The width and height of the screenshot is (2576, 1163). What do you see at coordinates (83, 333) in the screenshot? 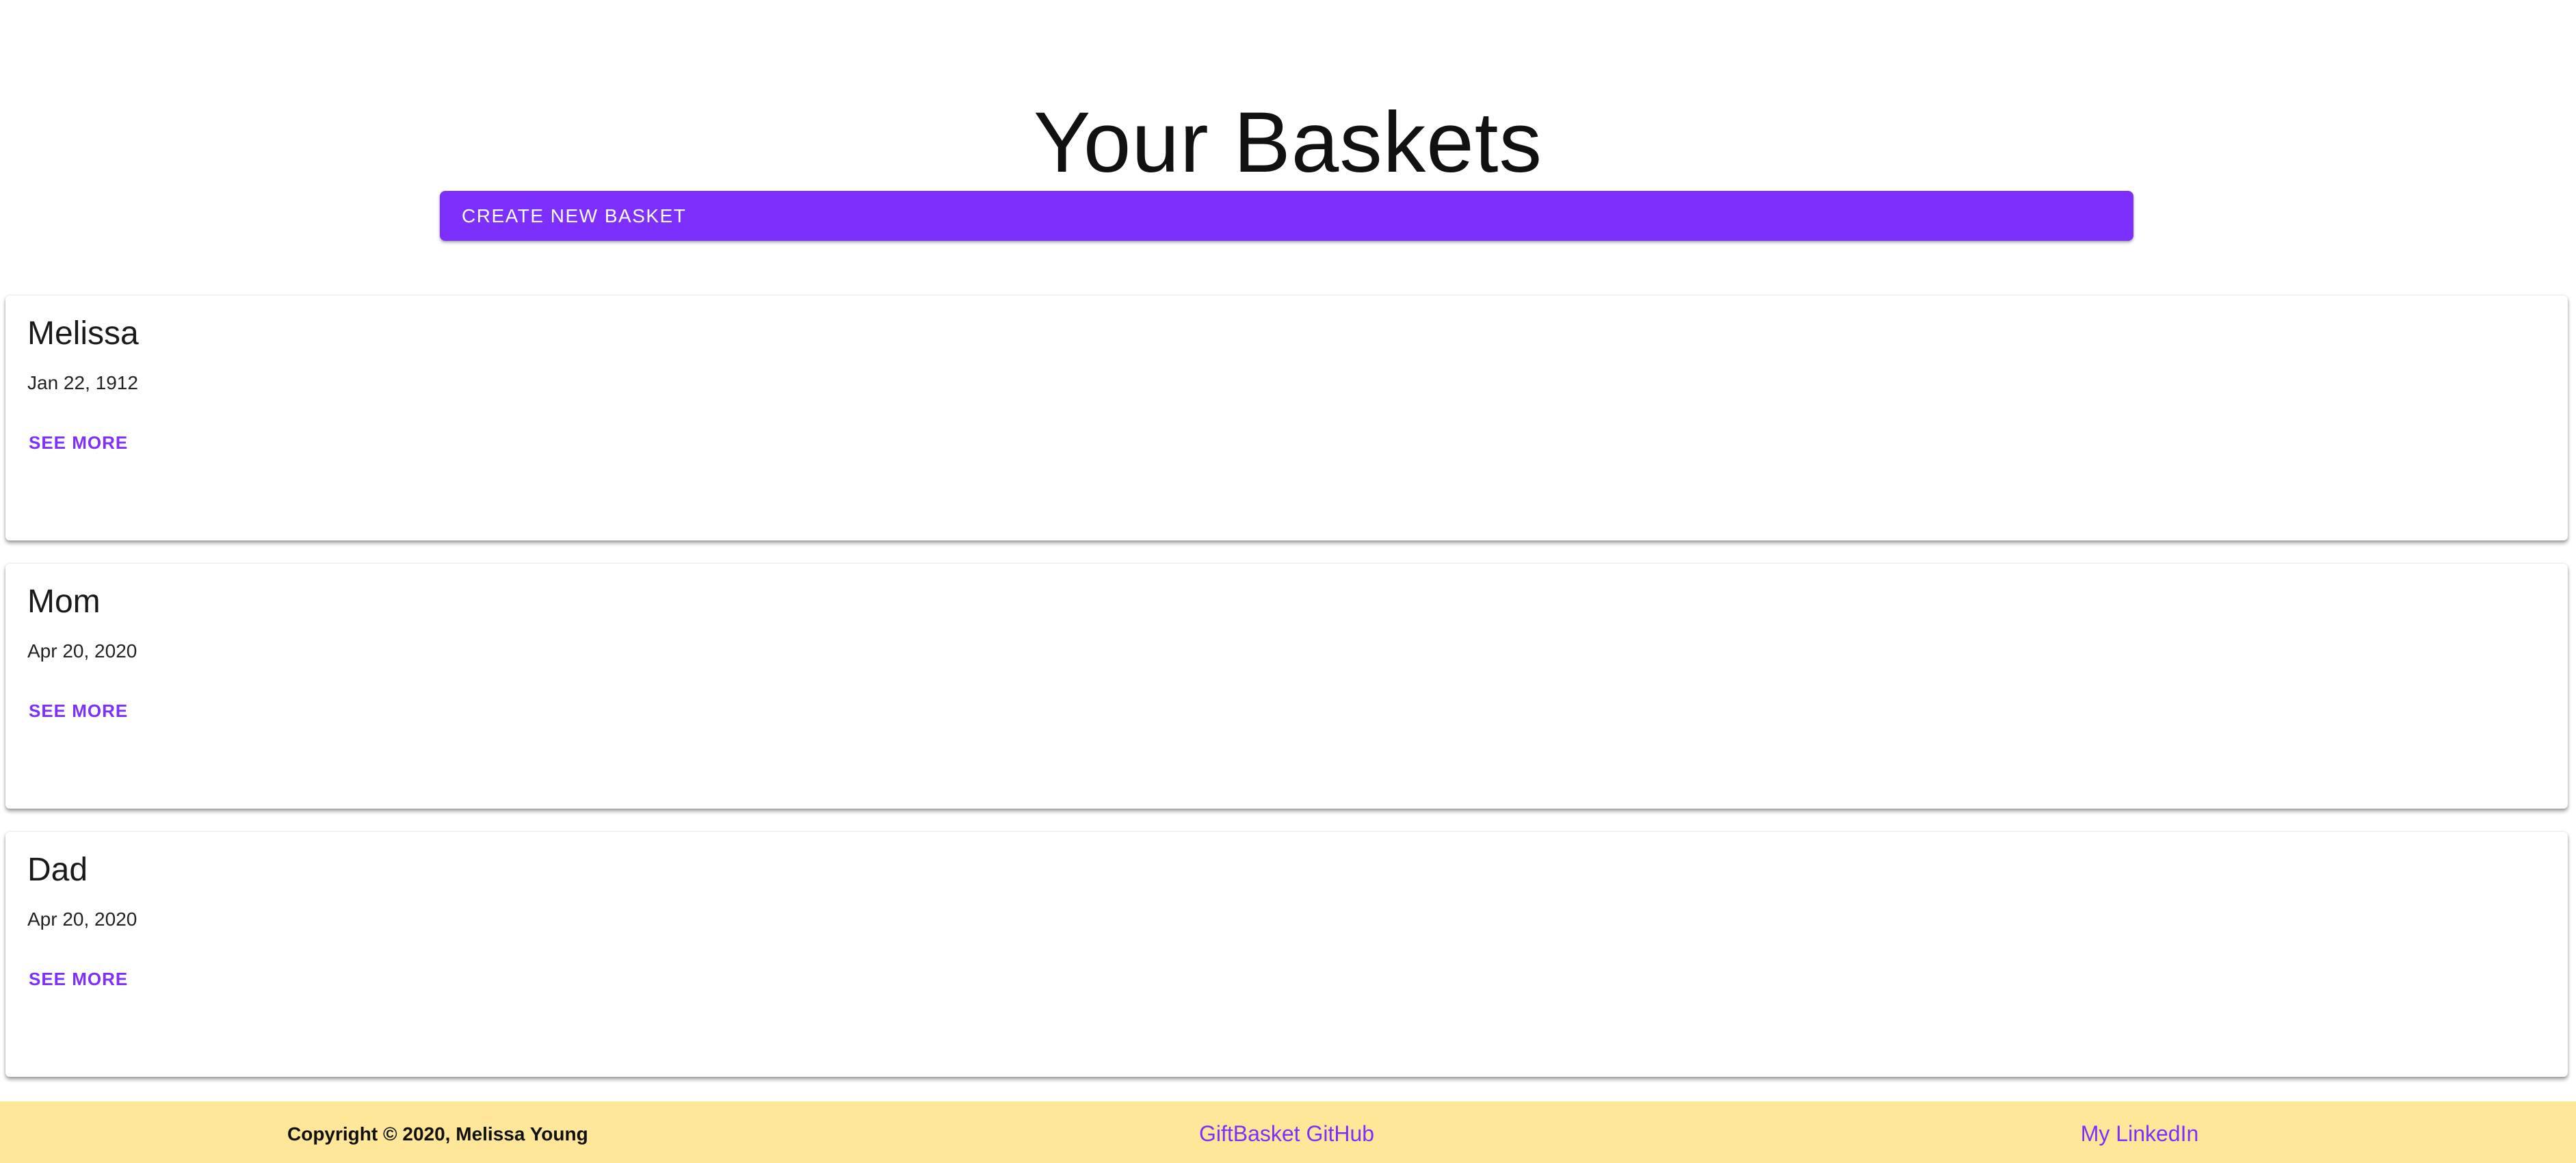
I see `basket-name: Melissa` at bounding box center [83, 333].